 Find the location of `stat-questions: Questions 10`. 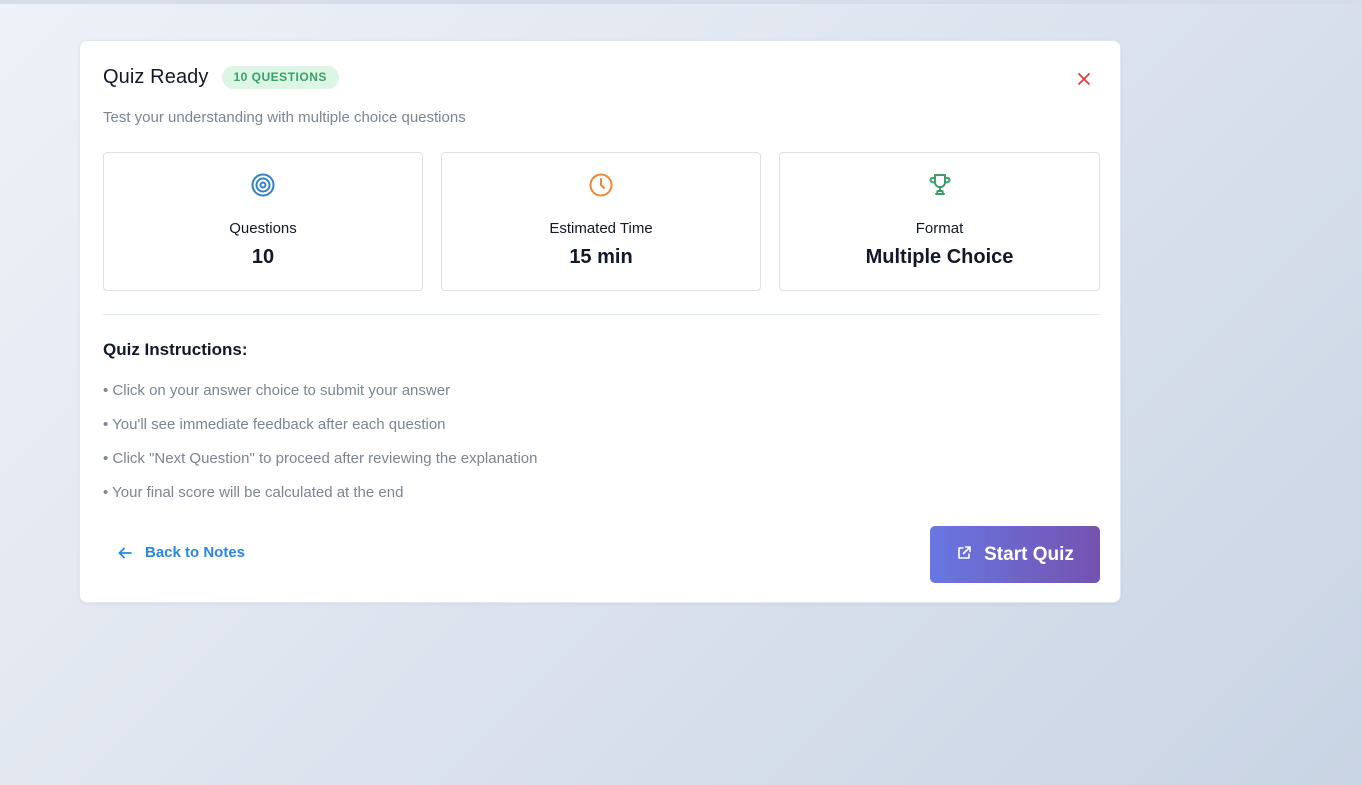

stat-questions: Questions 10 is located at coordinates (263, 221).